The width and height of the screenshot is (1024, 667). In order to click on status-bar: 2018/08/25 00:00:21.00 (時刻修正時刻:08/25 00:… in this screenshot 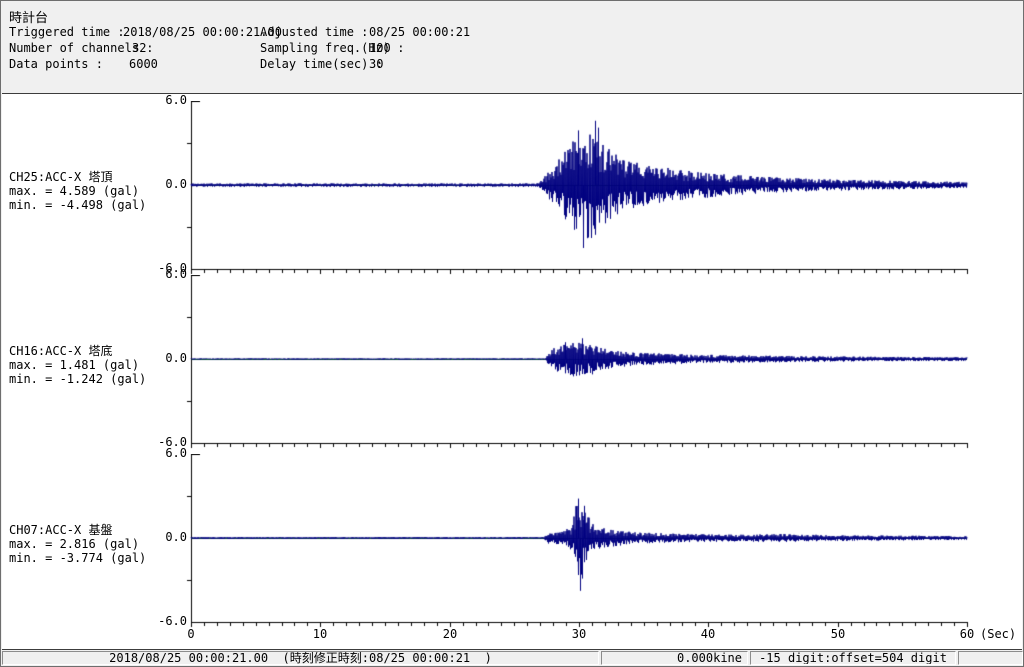, I will do `click(512, 658)`.